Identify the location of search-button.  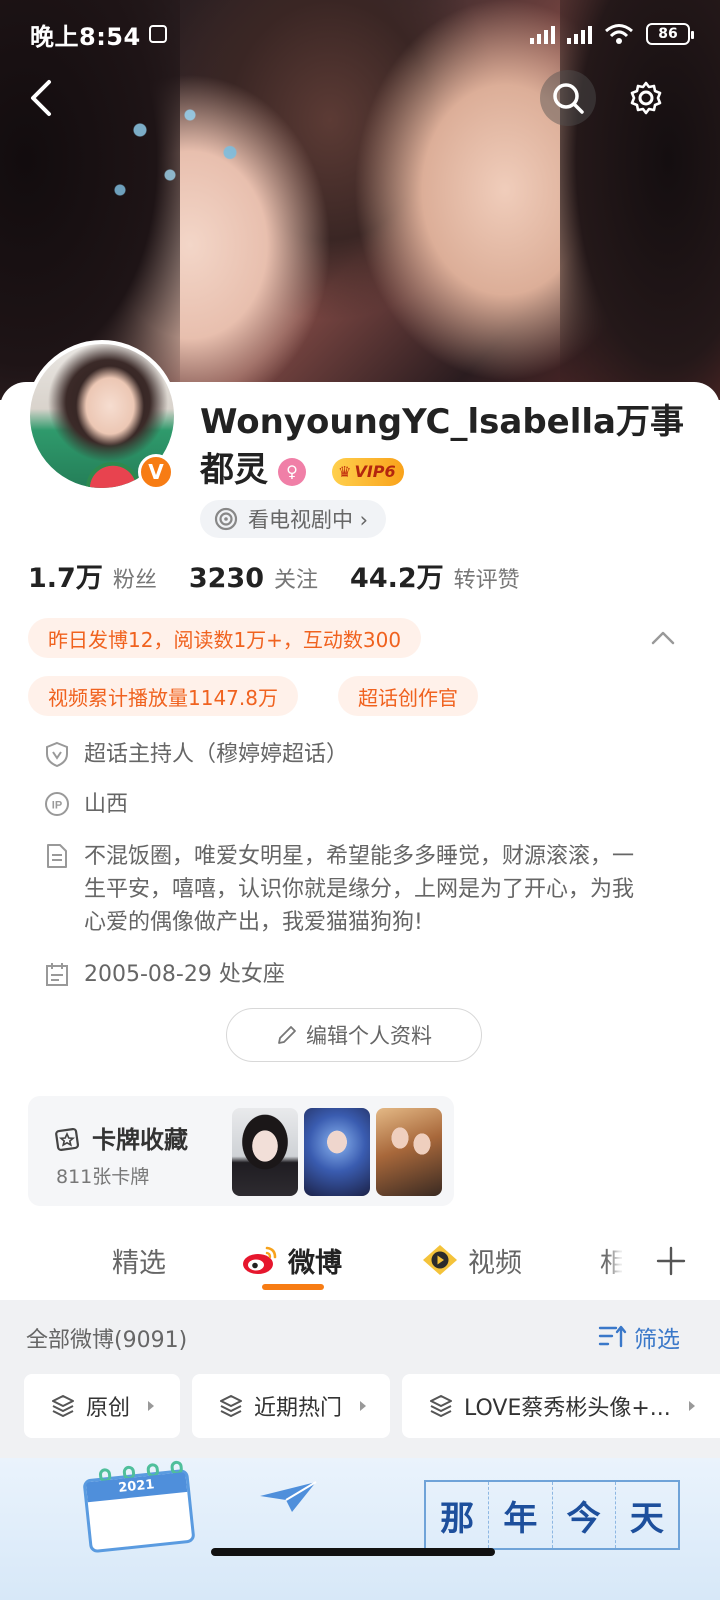
(568, 98).